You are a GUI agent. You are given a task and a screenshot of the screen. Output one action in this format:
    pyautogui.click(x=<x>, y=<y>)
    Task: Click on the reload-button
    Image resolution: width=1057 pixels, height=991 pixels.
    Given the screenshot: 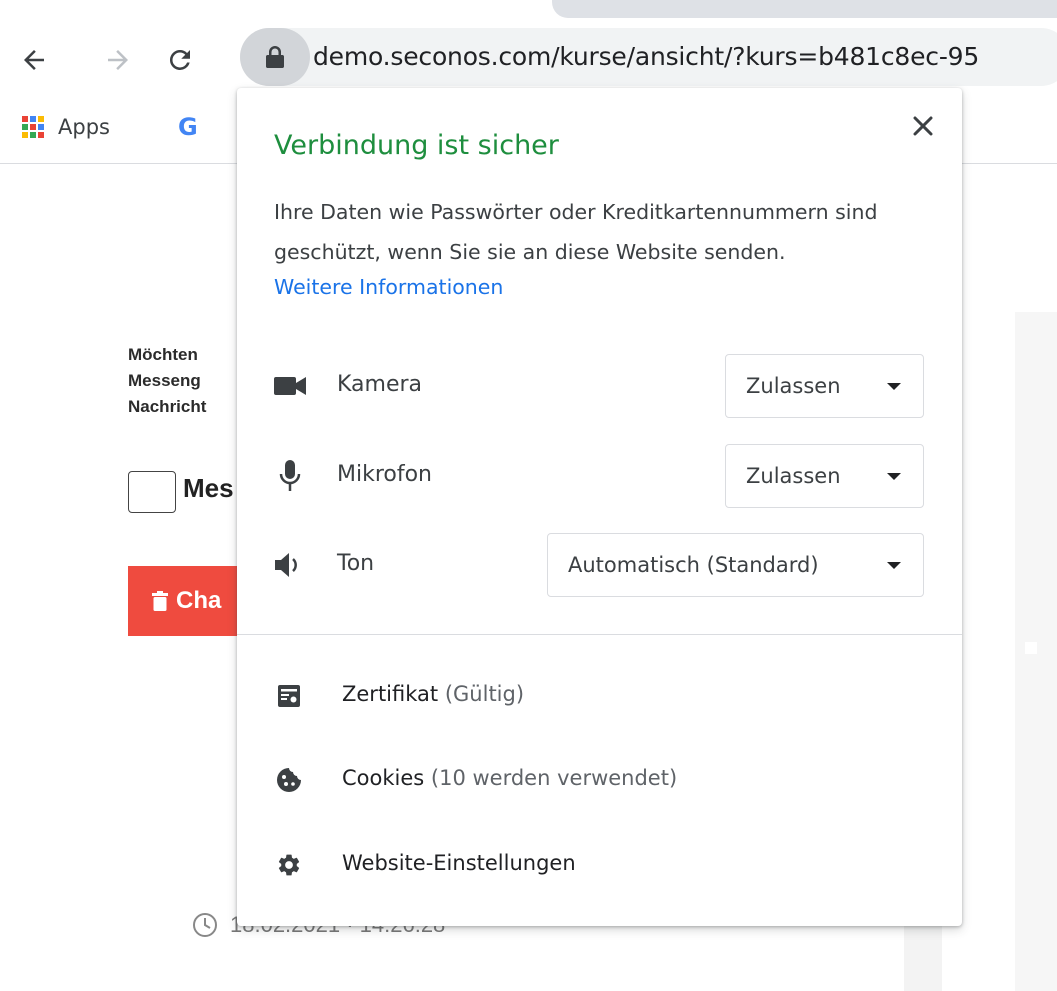 What is the action you would take?
    pyautogui.click(x=180, y=60)
    